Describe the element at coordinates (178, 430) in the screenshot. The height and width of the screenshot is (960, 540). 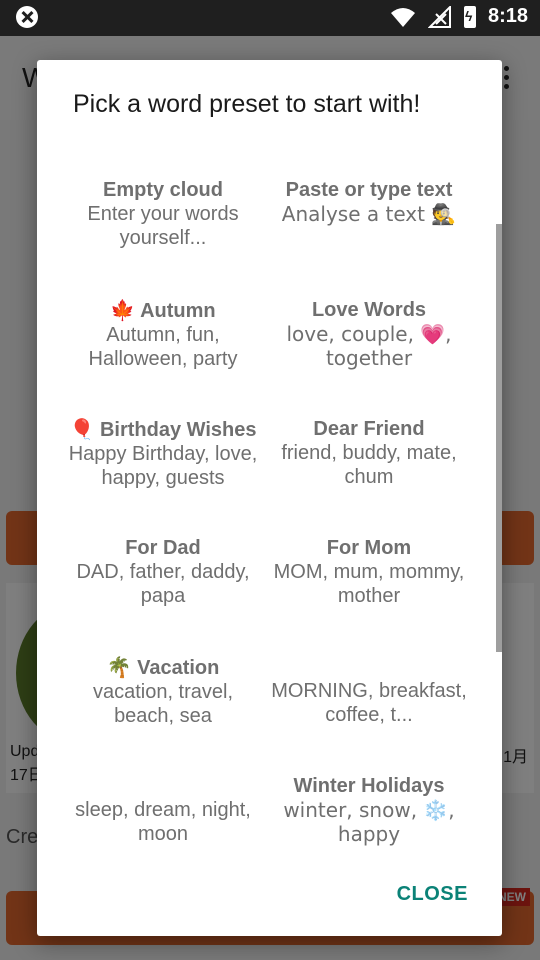
I see `preset-name: Birthday Wishes` at that location.